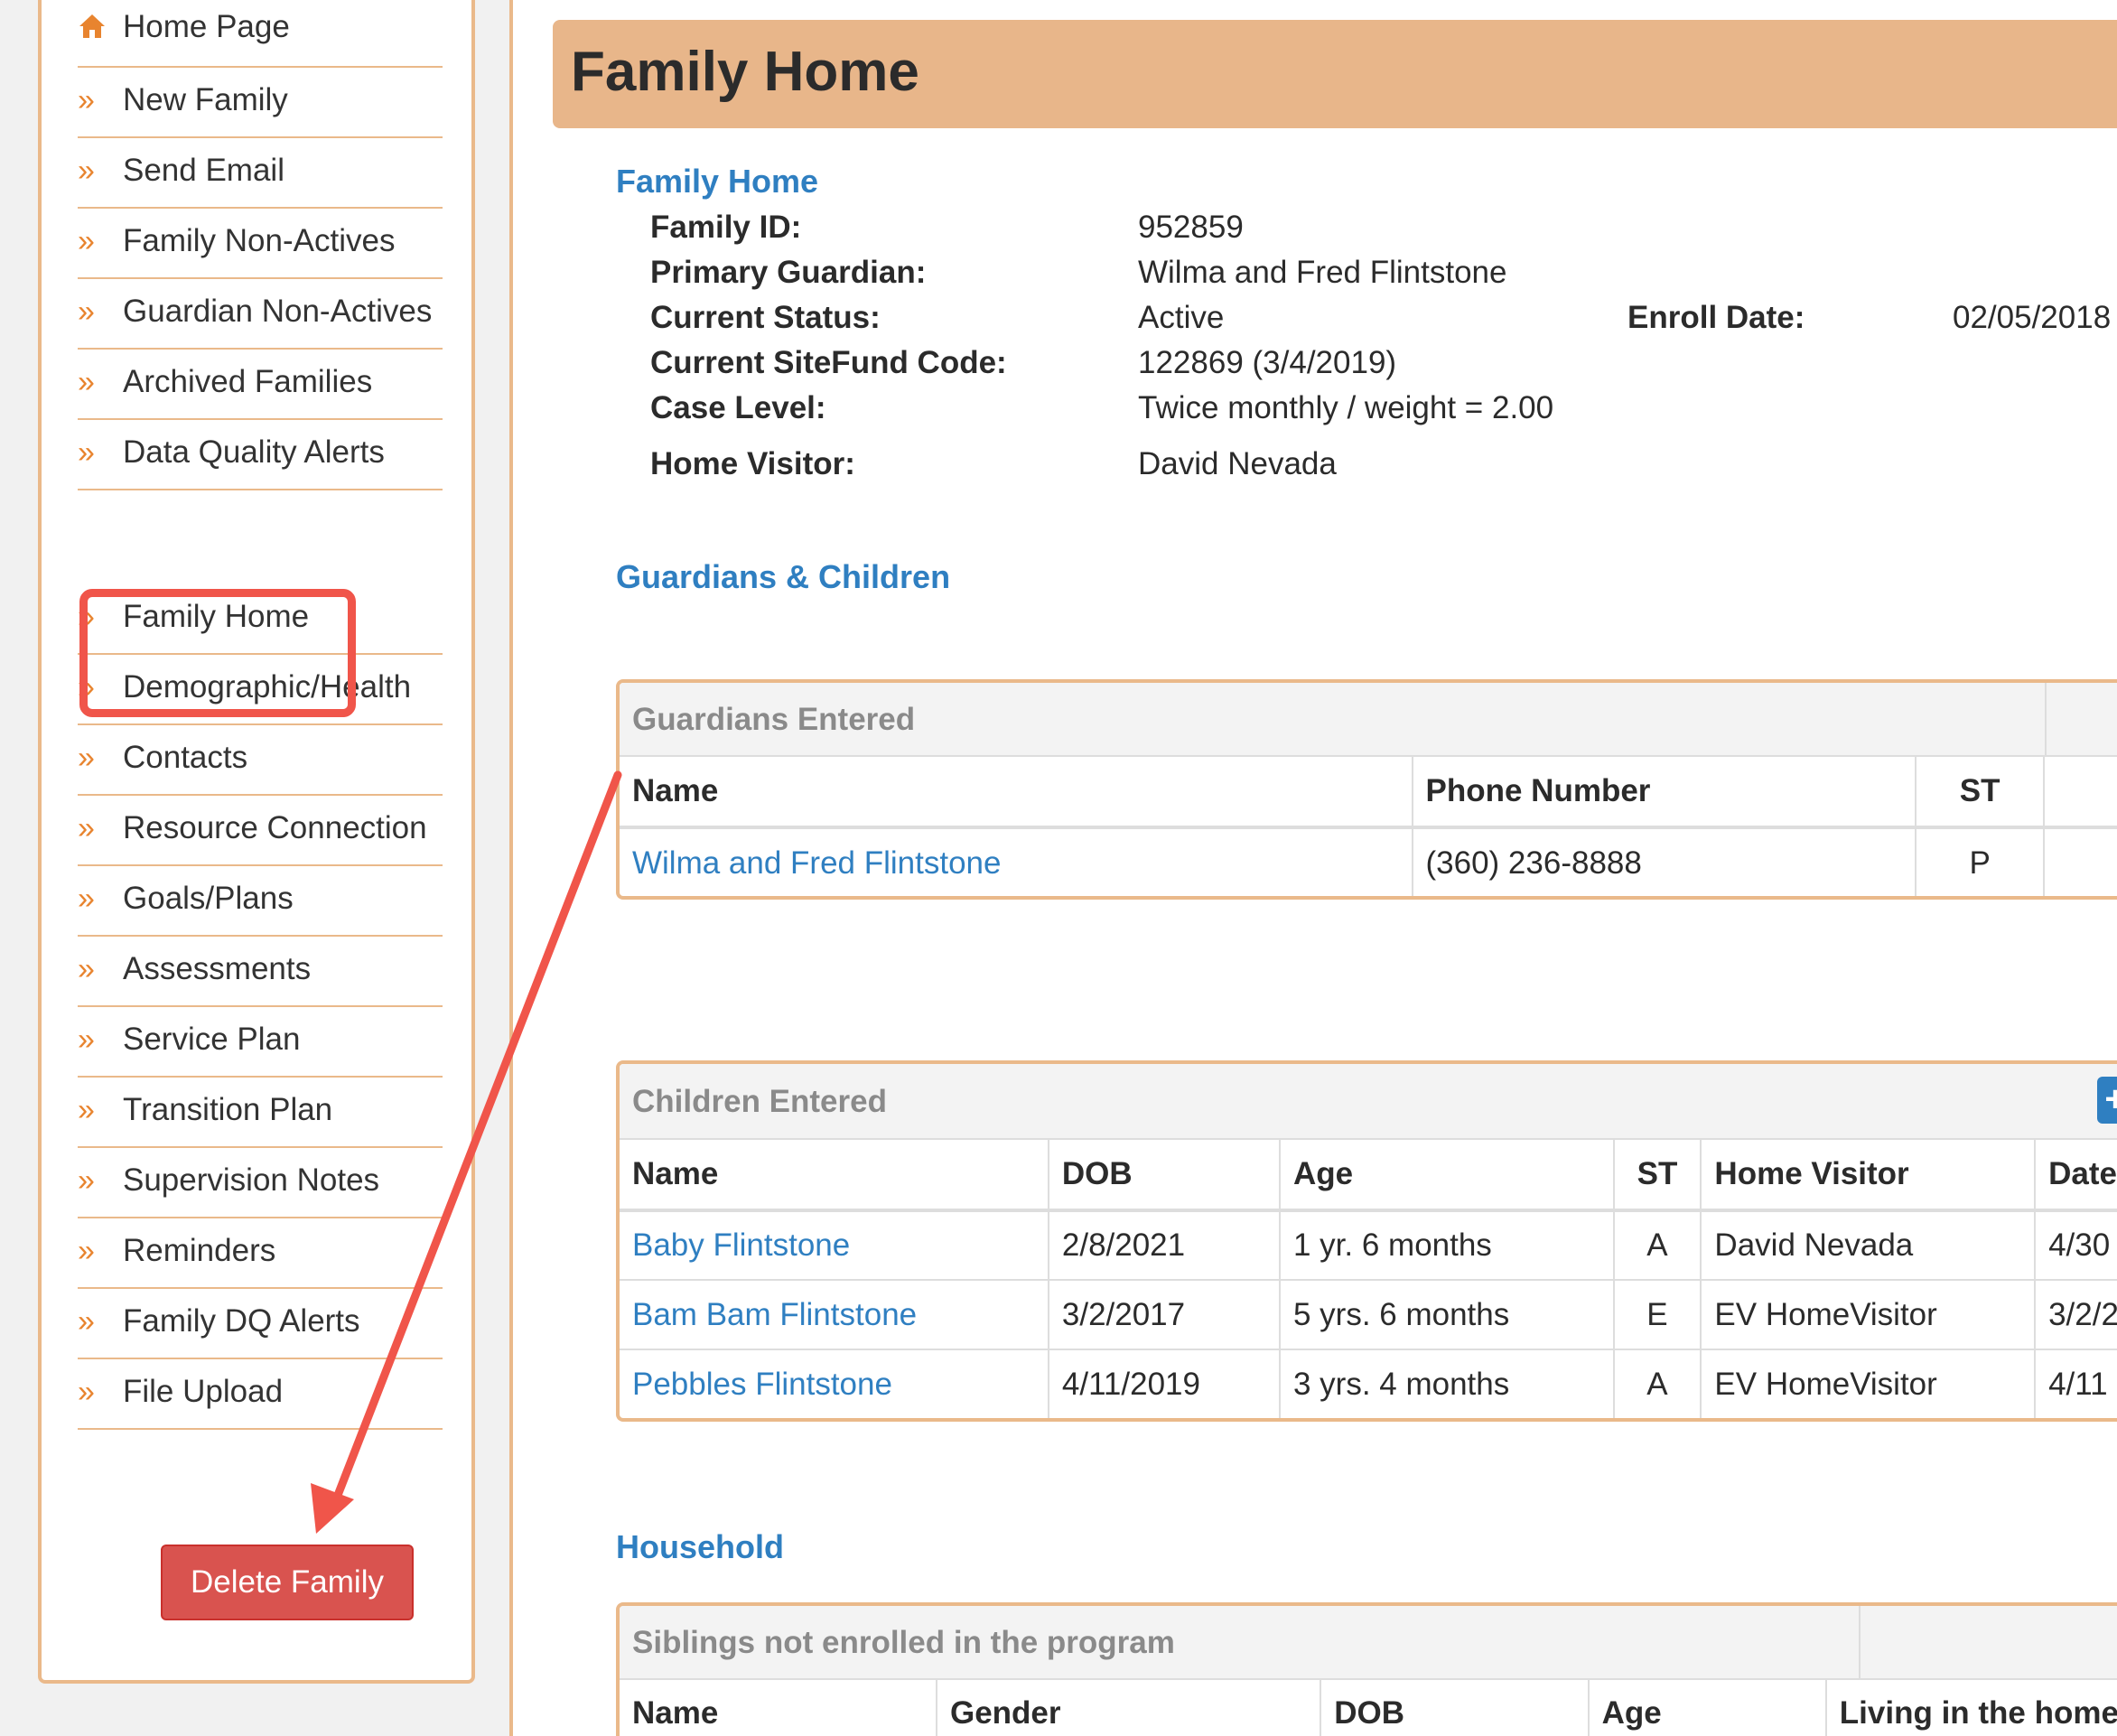  Describe the element at coordinates (1181, 317) in the screenshot. I see `current-status-value: Active` at that location.